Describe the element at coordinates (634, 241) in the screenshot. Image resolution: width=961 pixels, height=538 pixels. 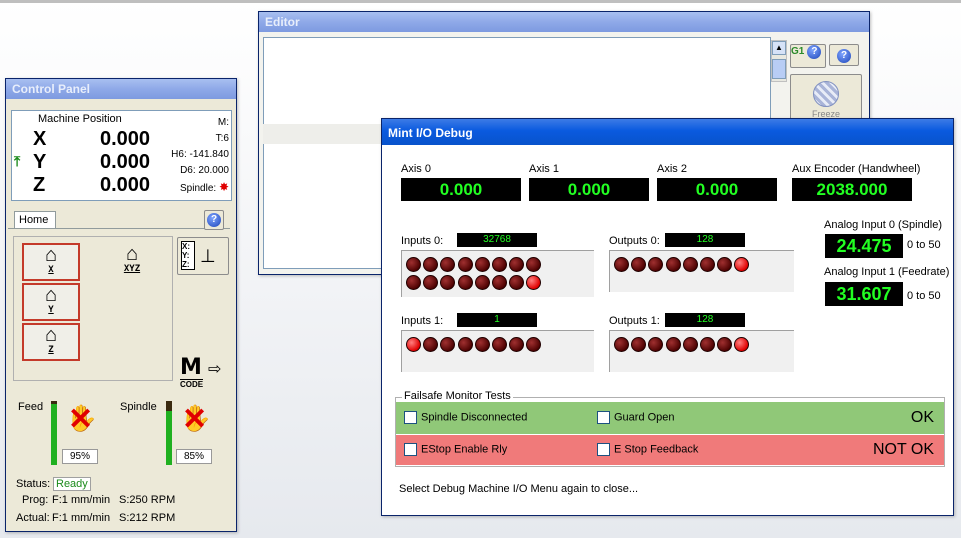
I see `outputs0-label: Outputs 0:` at that location.